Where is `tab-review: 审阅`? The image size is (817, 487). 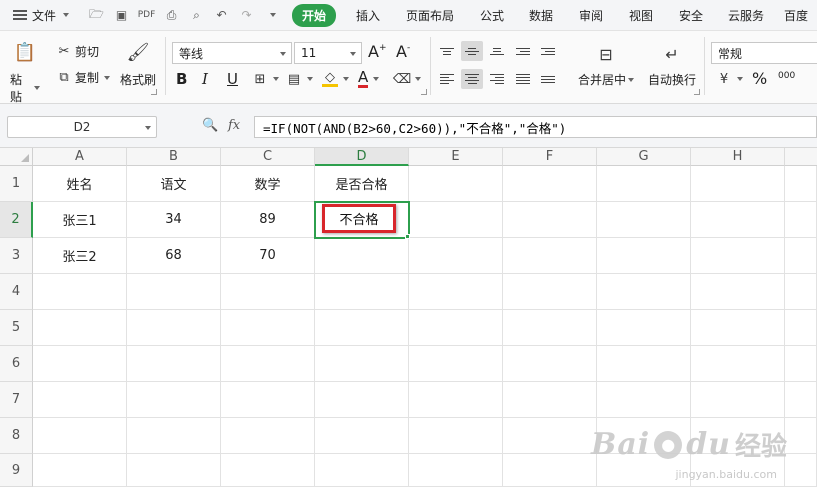
tab-review: 审阅 is located at coordinates (591, 15).